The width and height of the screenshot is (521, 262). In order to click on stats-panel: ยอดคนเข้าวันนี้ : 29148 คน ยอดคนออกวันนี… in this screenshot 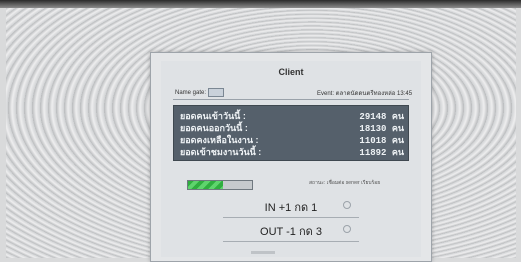, I will do `click(291, 133)`.